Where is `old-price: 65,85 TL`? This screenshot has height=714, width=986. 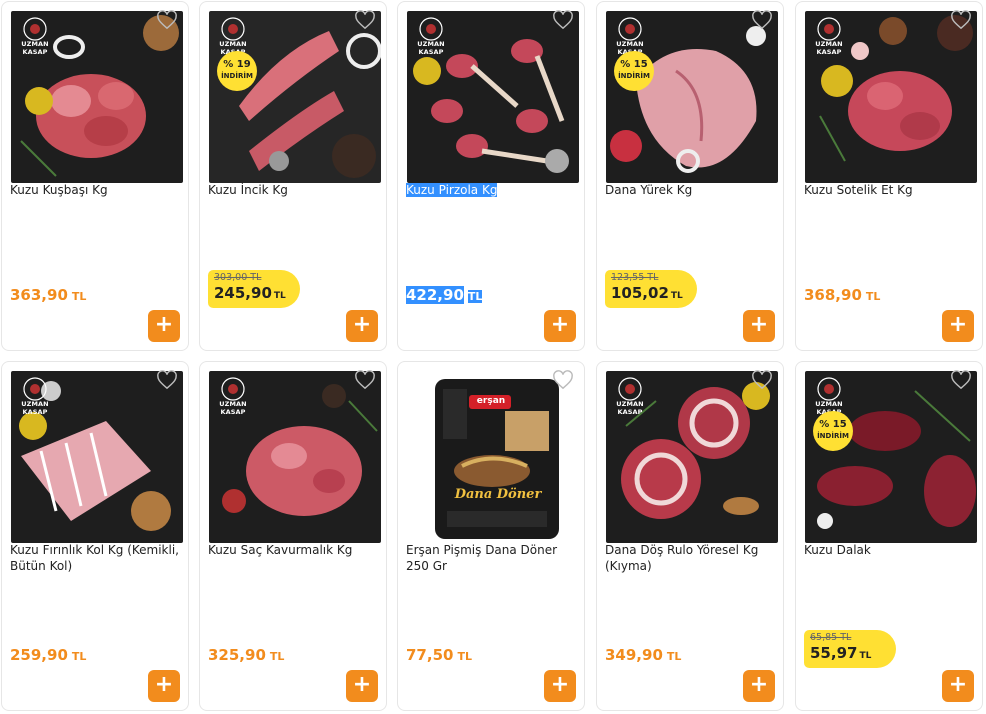
old-price: 65,85 TL is located at coordinates (831, 637).